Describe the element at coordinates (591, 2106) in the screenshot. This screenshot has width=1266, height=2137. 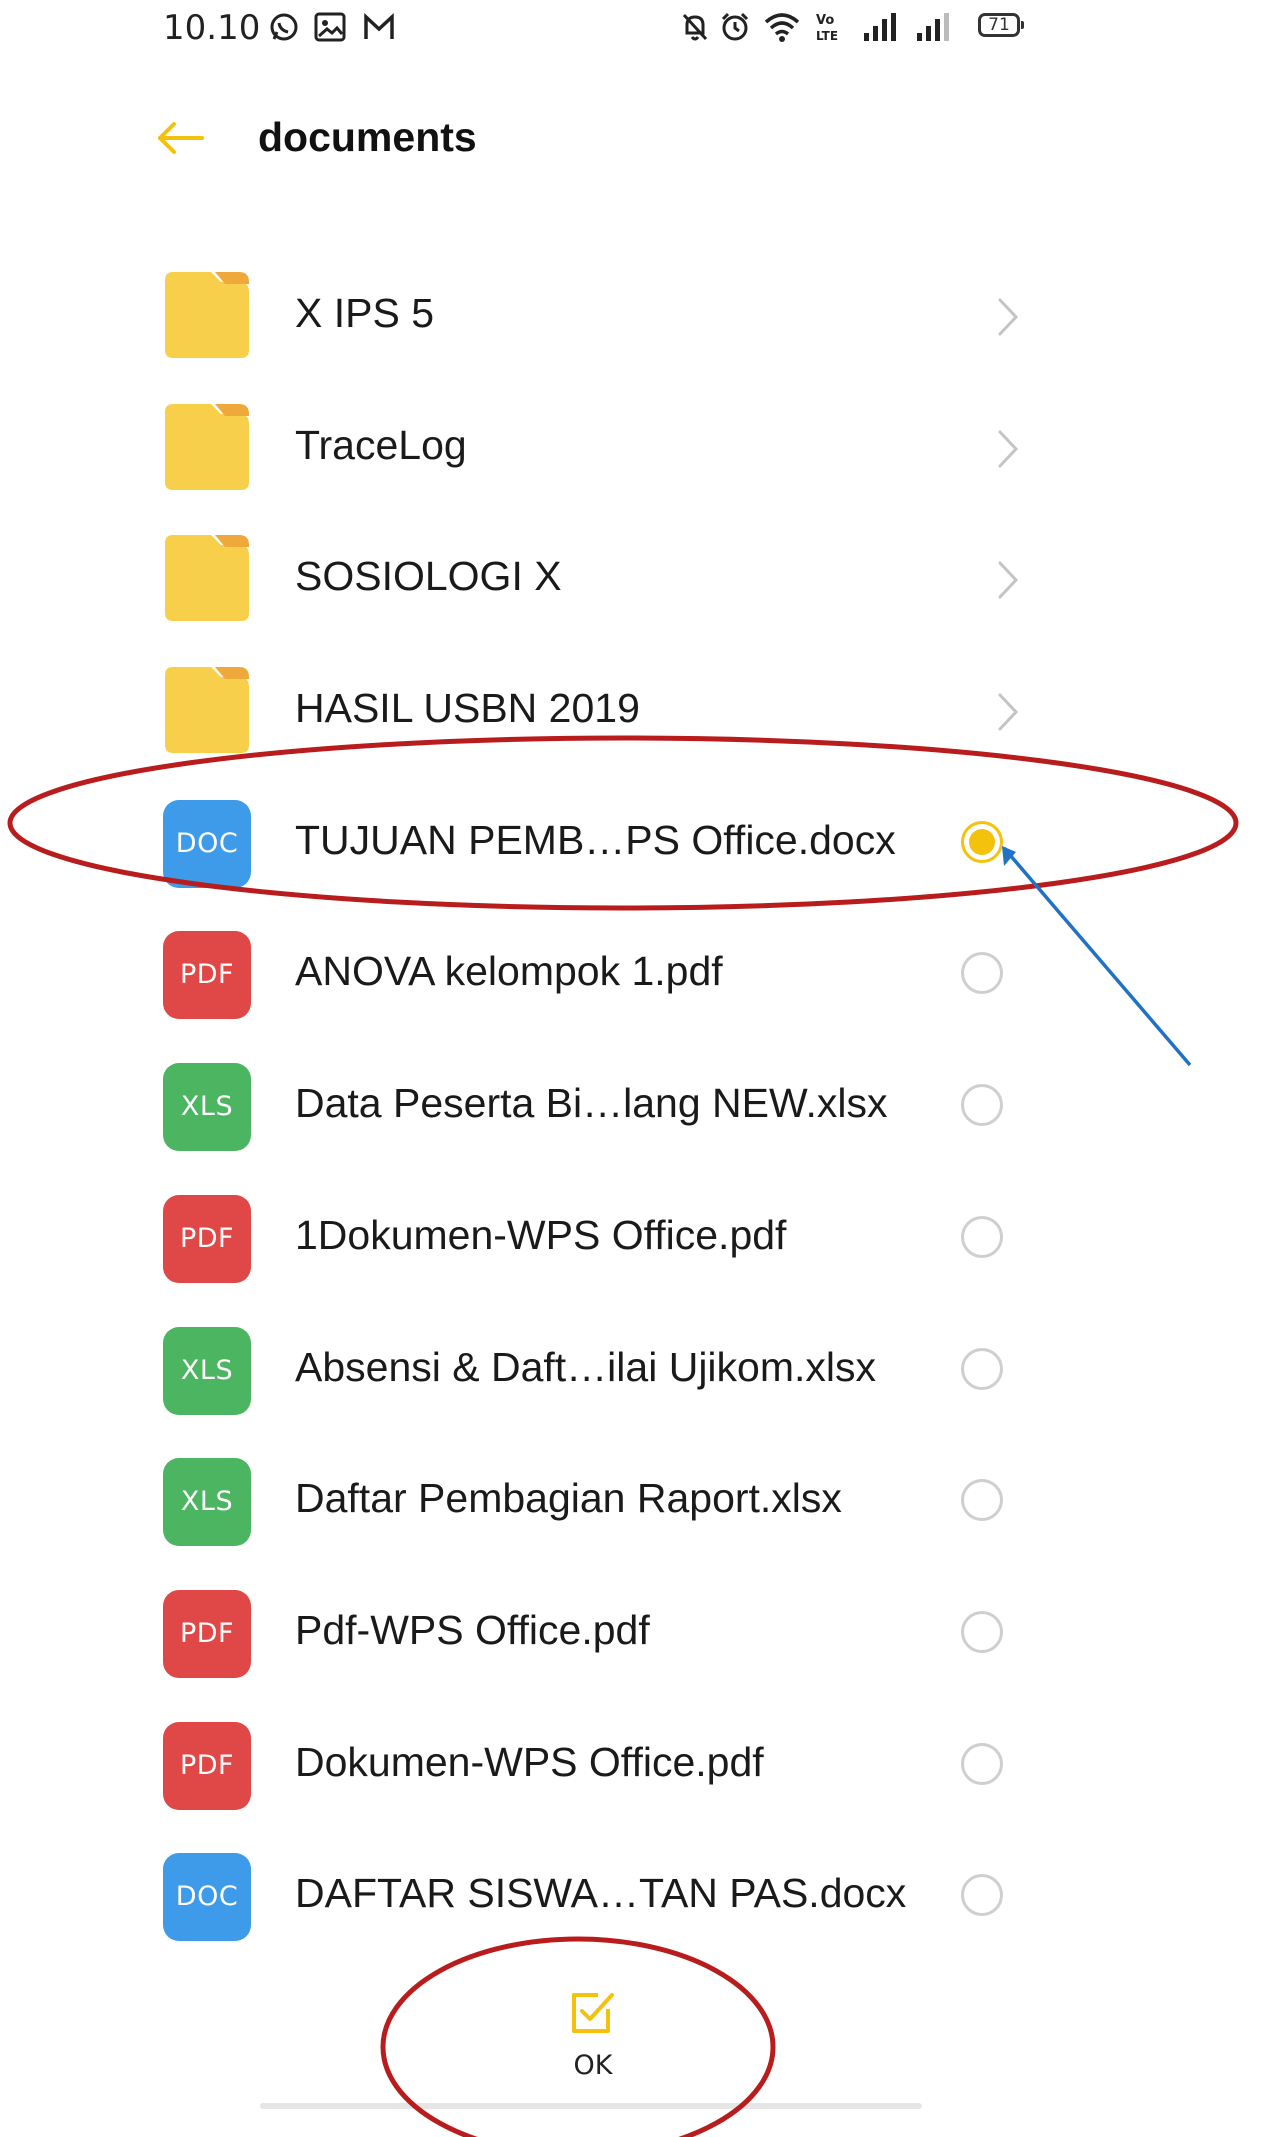
I see `gesture-nav-bar` at that location.